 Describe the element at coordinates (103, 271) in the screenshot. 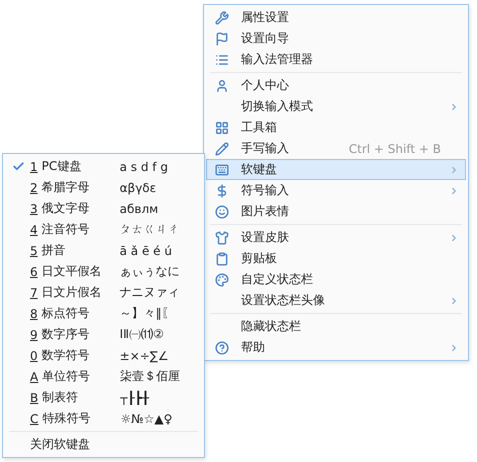

I see `menu-item: 6 日文平假名 ぁぃぅなに` at that location.